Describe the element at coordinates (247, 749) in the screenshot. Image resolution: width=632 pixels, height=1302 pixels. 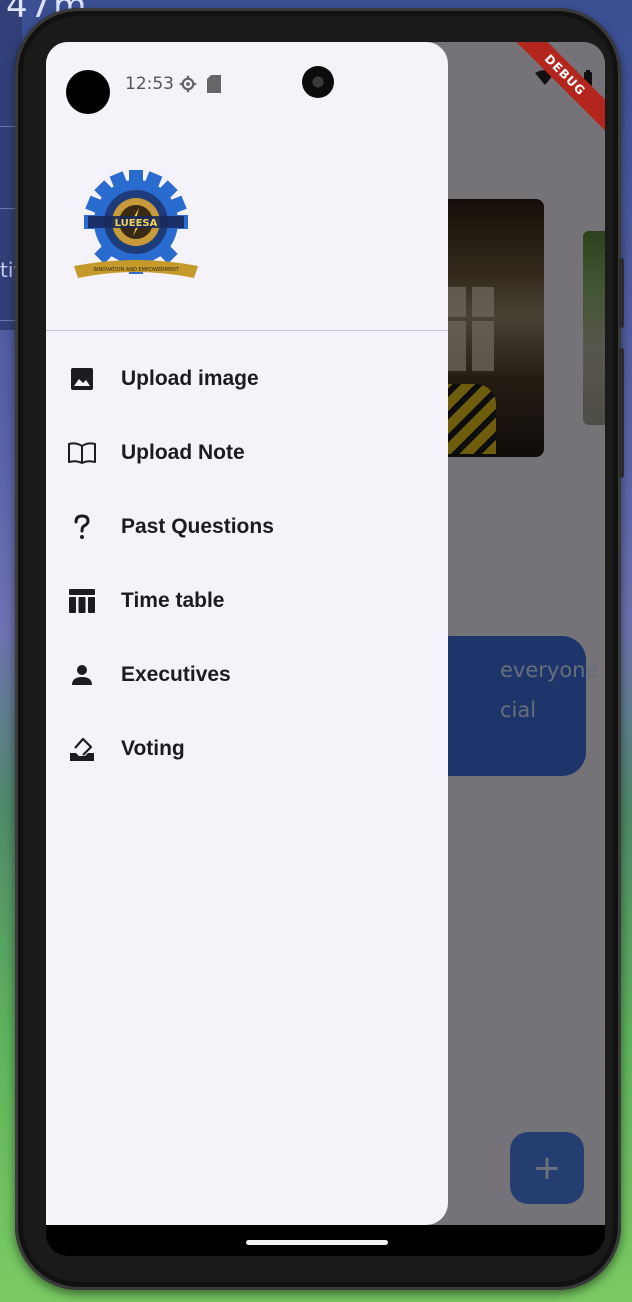
I see `menu-item-voting: Voting` at that location.